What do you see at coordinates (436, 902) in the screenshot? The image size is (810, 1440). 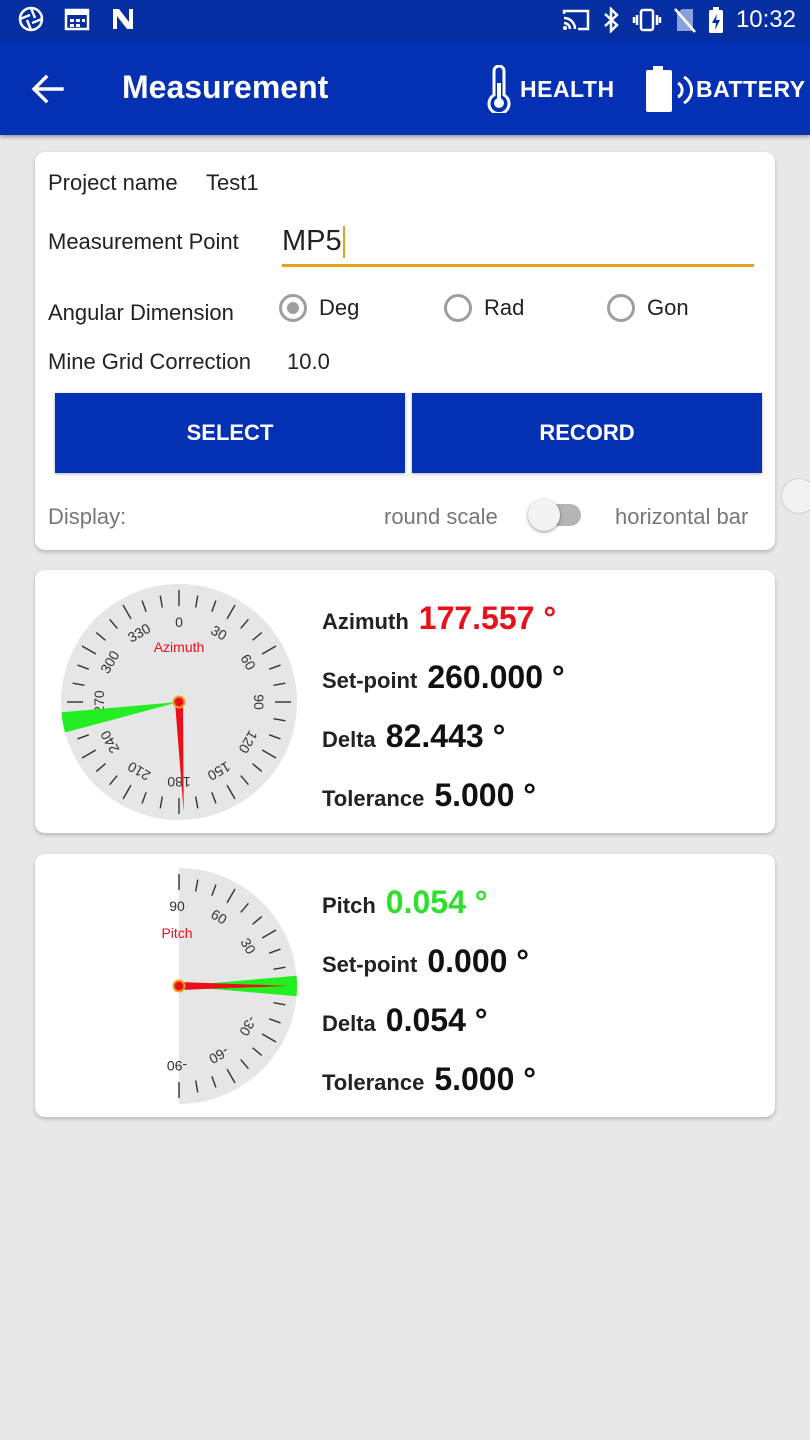 I see `pitch-value: 0.054 °` at bounding box center [436, 902].